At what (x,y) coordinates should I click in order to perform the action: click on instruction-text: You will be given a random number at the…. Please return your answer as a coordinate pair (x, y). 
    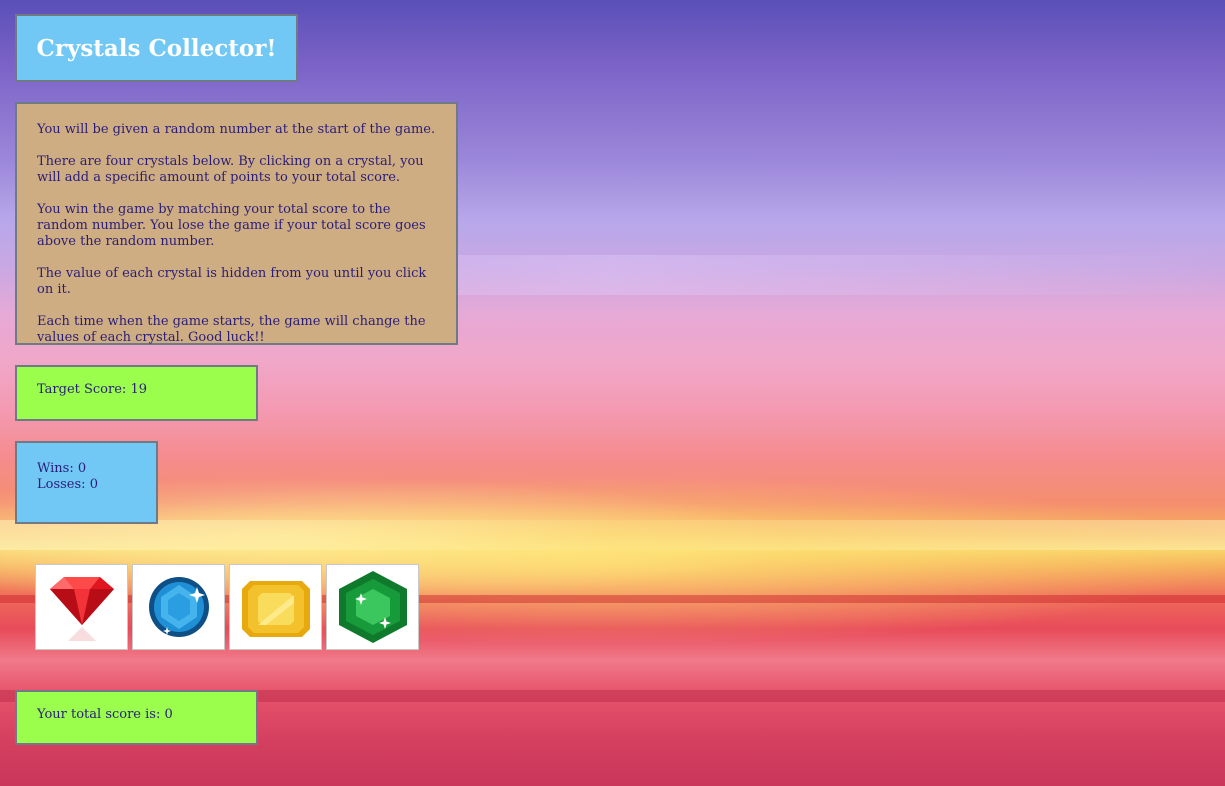
    Looking at the image, I should click on (236, 129).